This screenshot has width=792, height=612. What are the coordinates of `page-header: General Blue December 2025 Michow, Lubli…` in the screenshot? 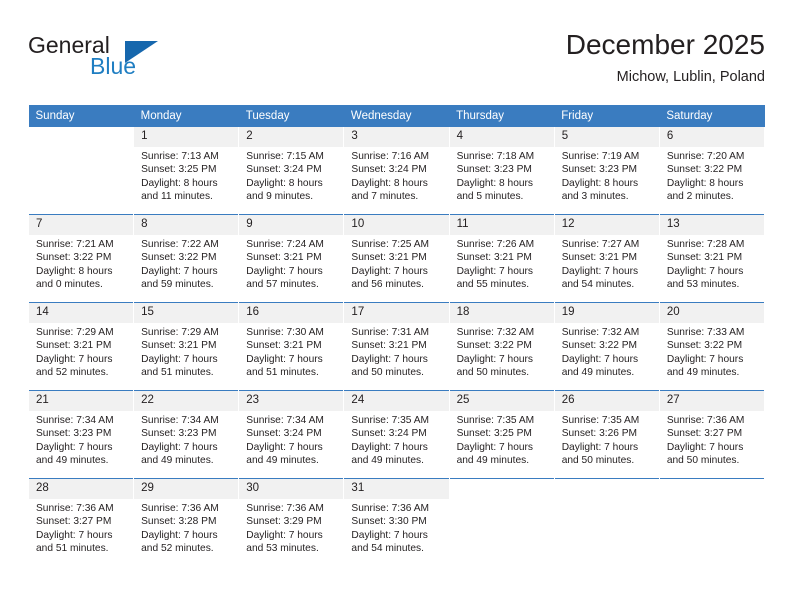 It's located at (396, 64).